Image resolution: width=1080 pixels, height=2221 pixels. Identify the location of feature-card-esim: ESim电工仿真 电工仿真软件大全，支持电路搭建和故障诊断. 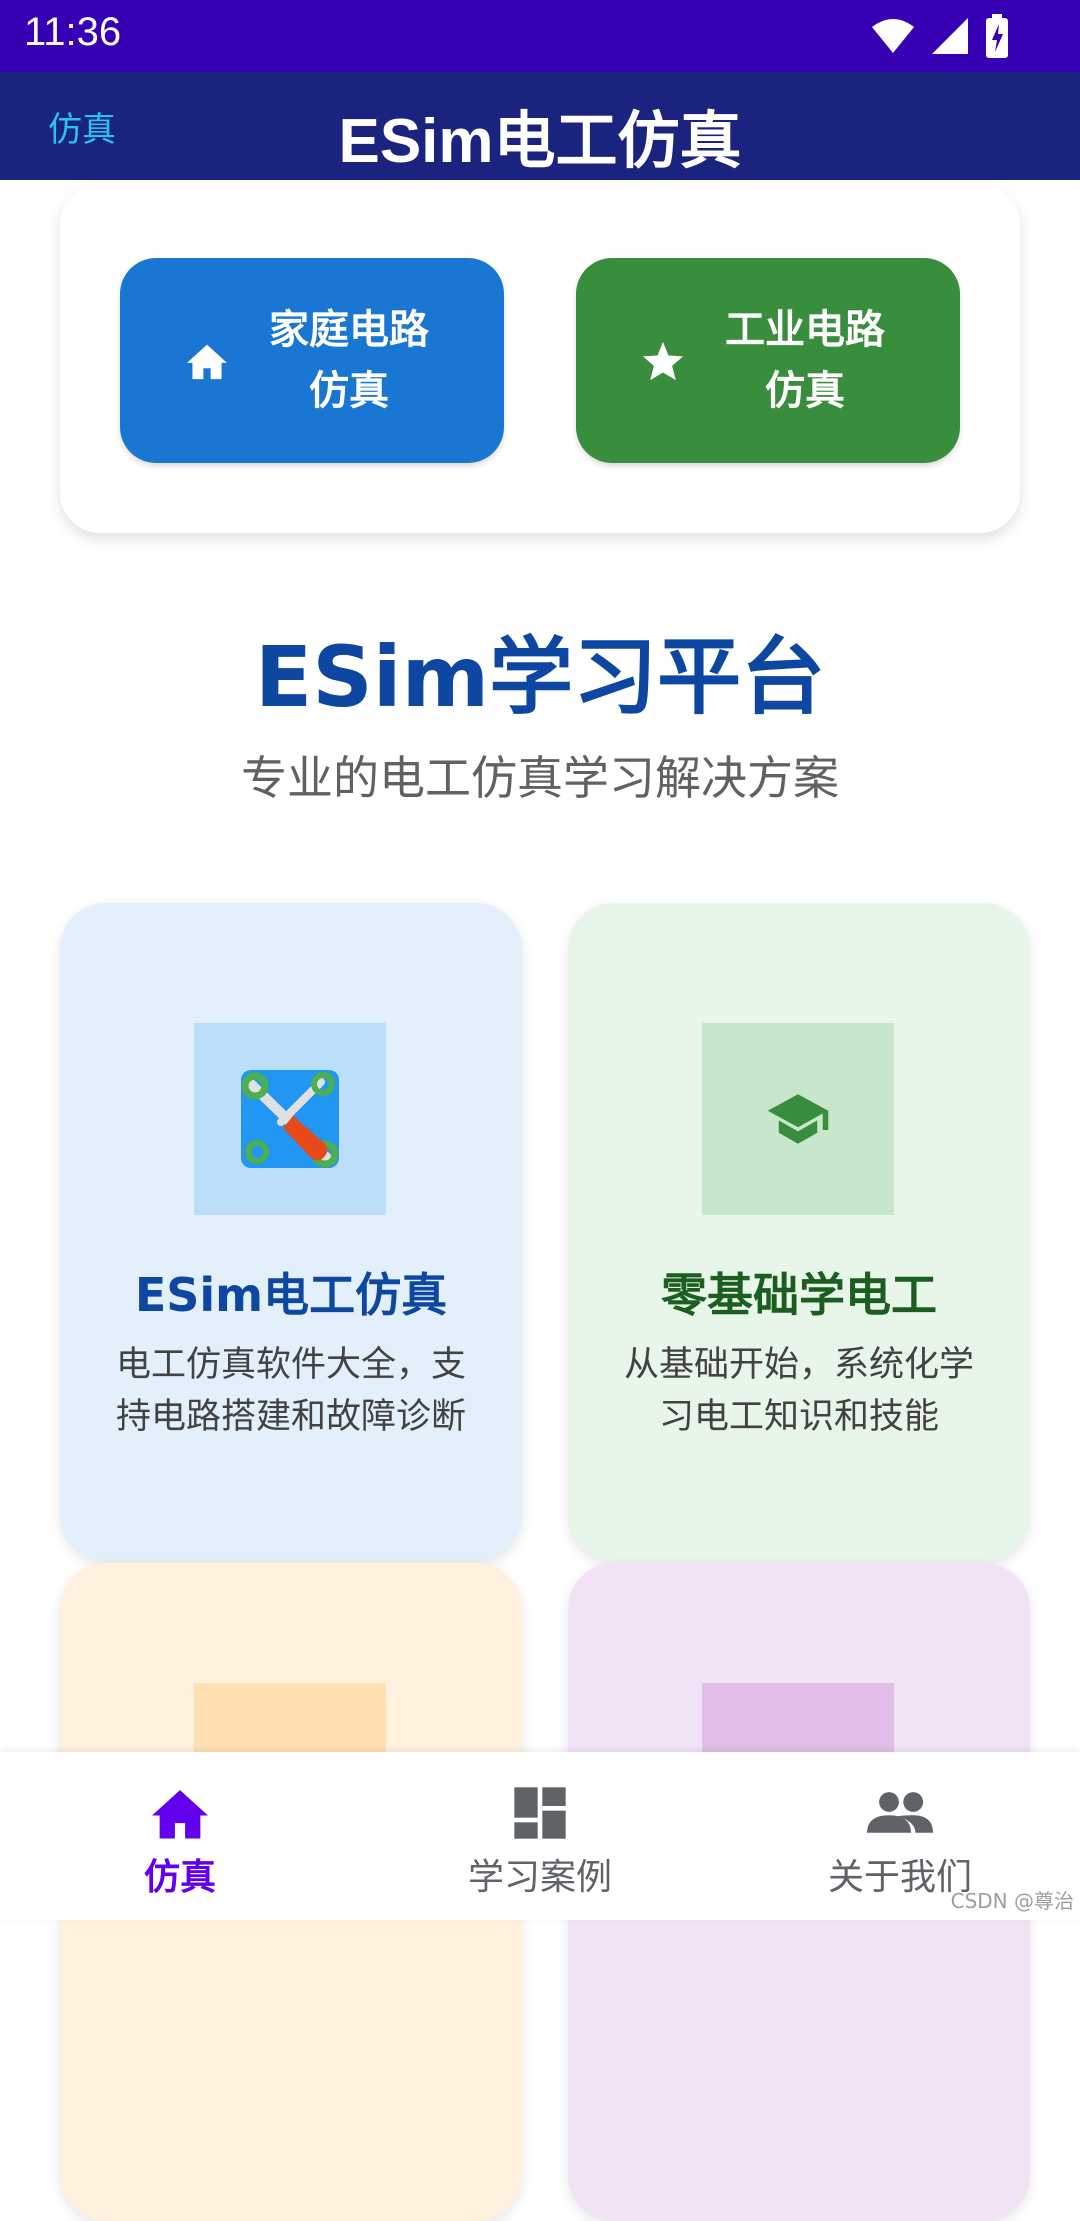
(291, 1232).